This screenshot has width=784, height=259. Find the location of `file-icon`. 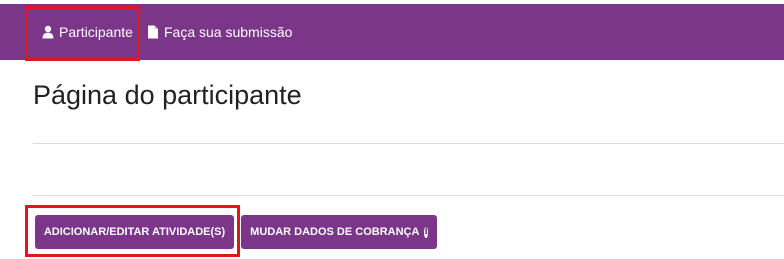

file-icon is located at coordinates (153, 32).